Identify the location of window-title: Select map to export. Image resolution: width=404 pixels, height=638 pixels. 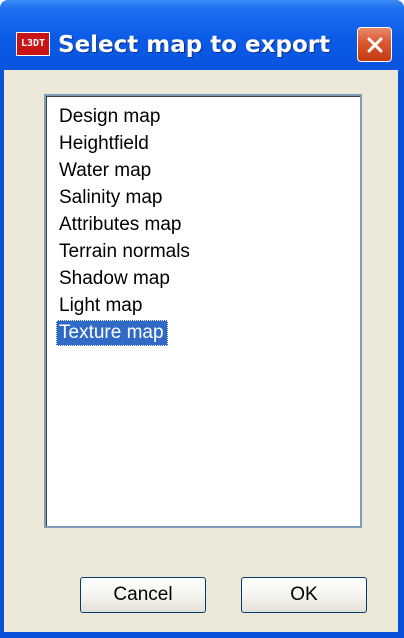
(194, 45).